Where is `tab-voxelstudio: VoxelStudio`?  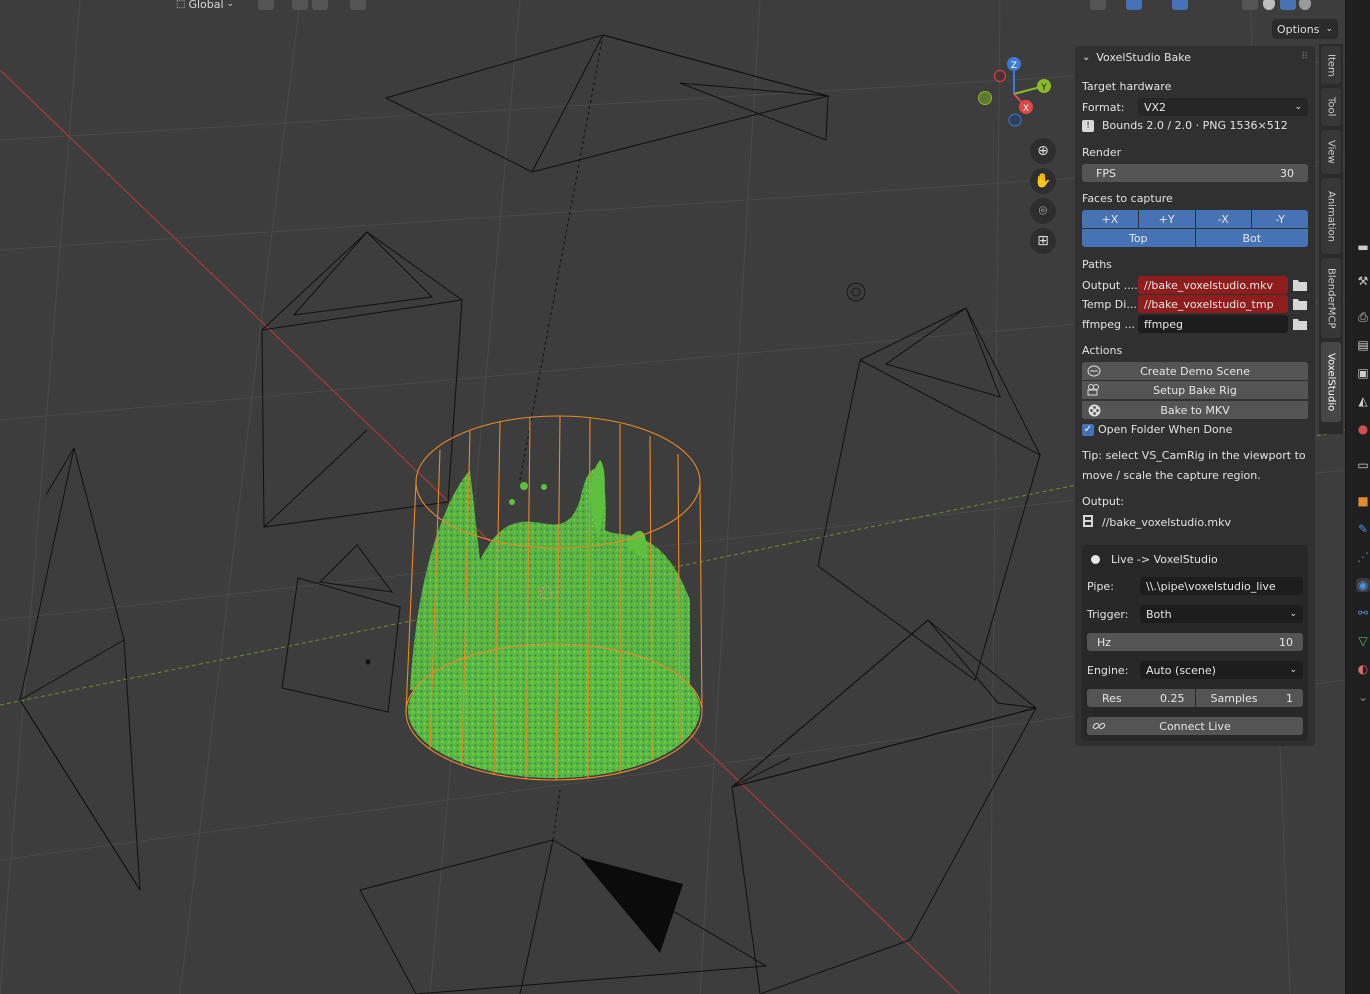 tab-voxelstudio: VoxelStudio is located at coordinates (1331, 382).